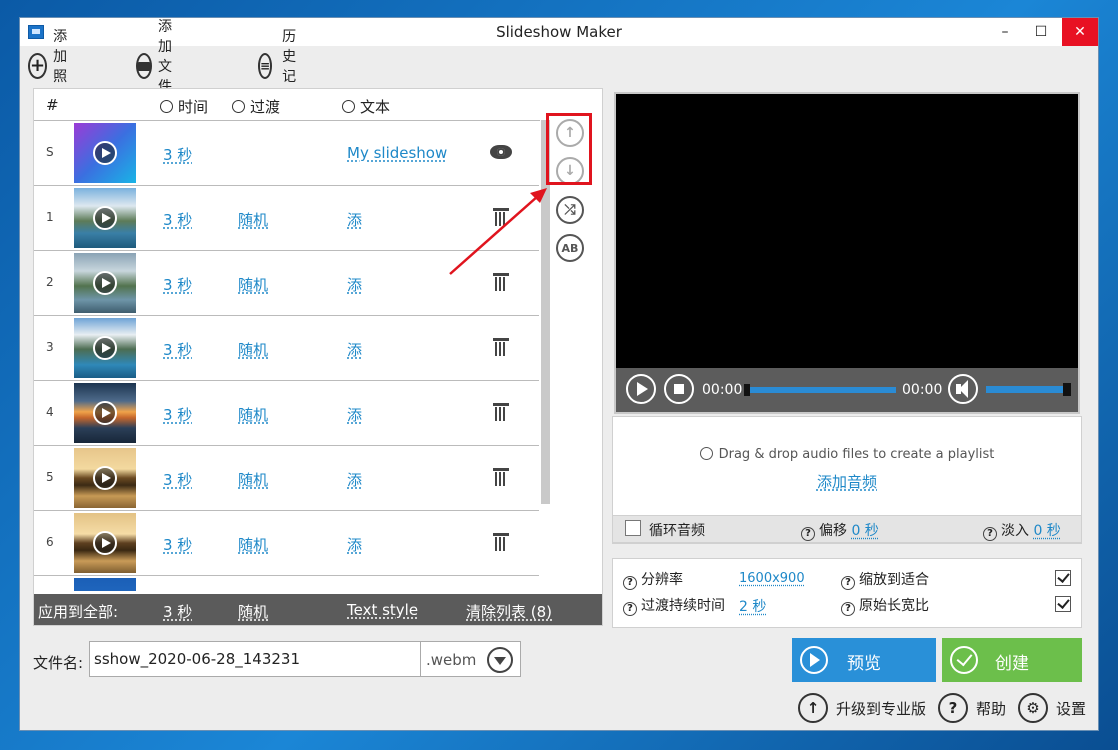  What do you see at coordinates (51, 67) in the screenshot?
I see `add-photos-button: + 添加照片` at bounding box center [51, 67].